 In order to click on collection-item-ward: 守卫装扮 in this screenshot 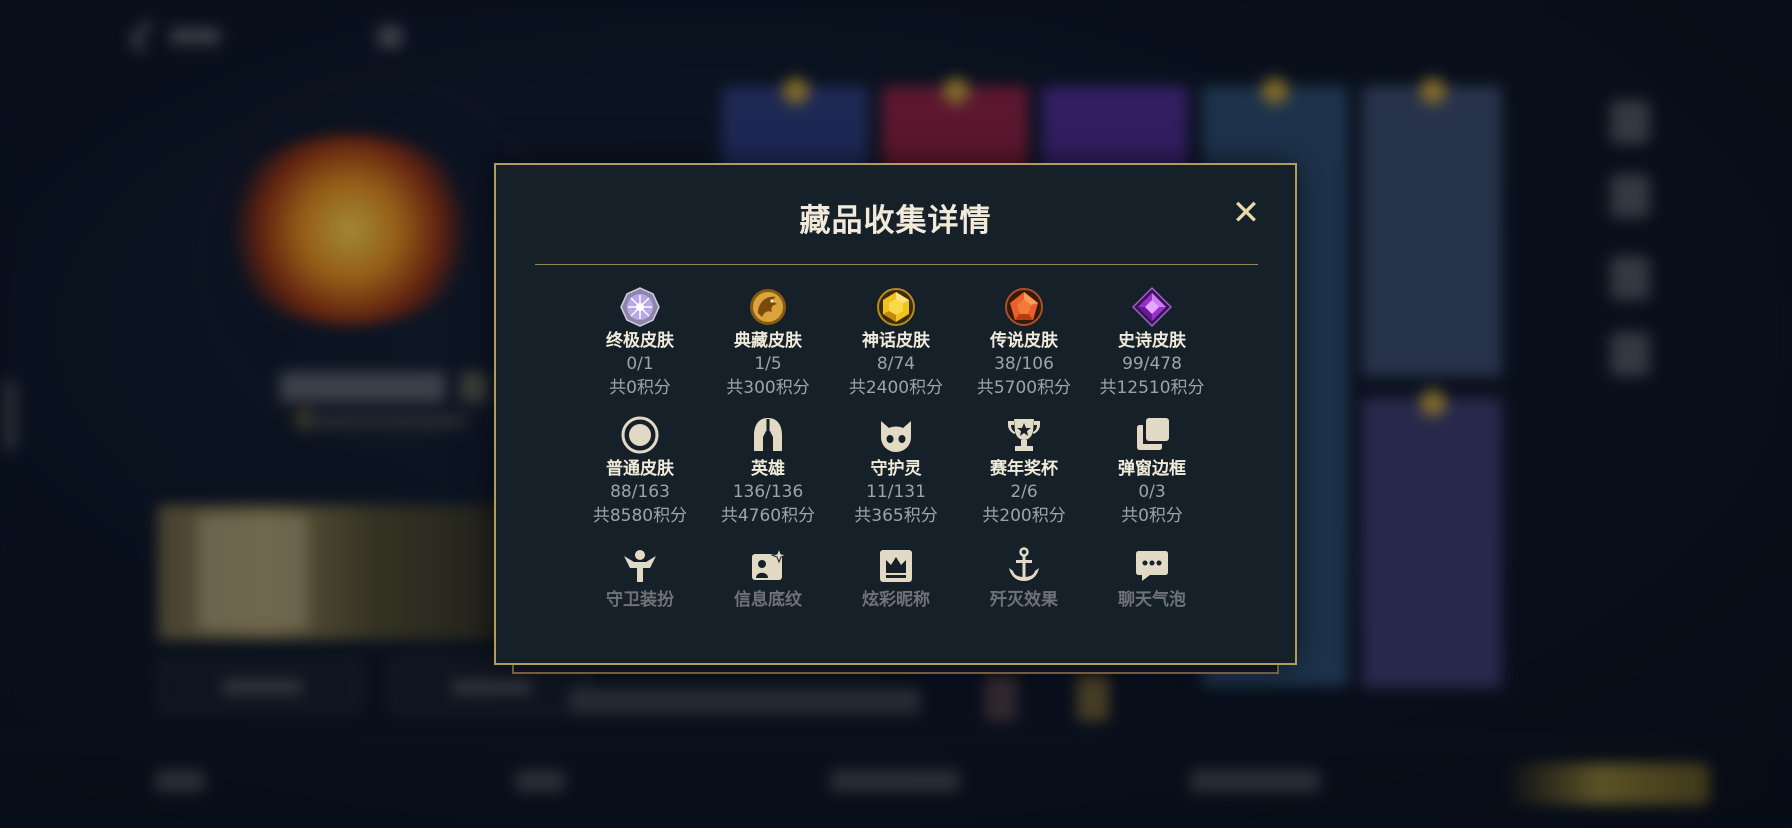, I will do `click(640, 578)`.